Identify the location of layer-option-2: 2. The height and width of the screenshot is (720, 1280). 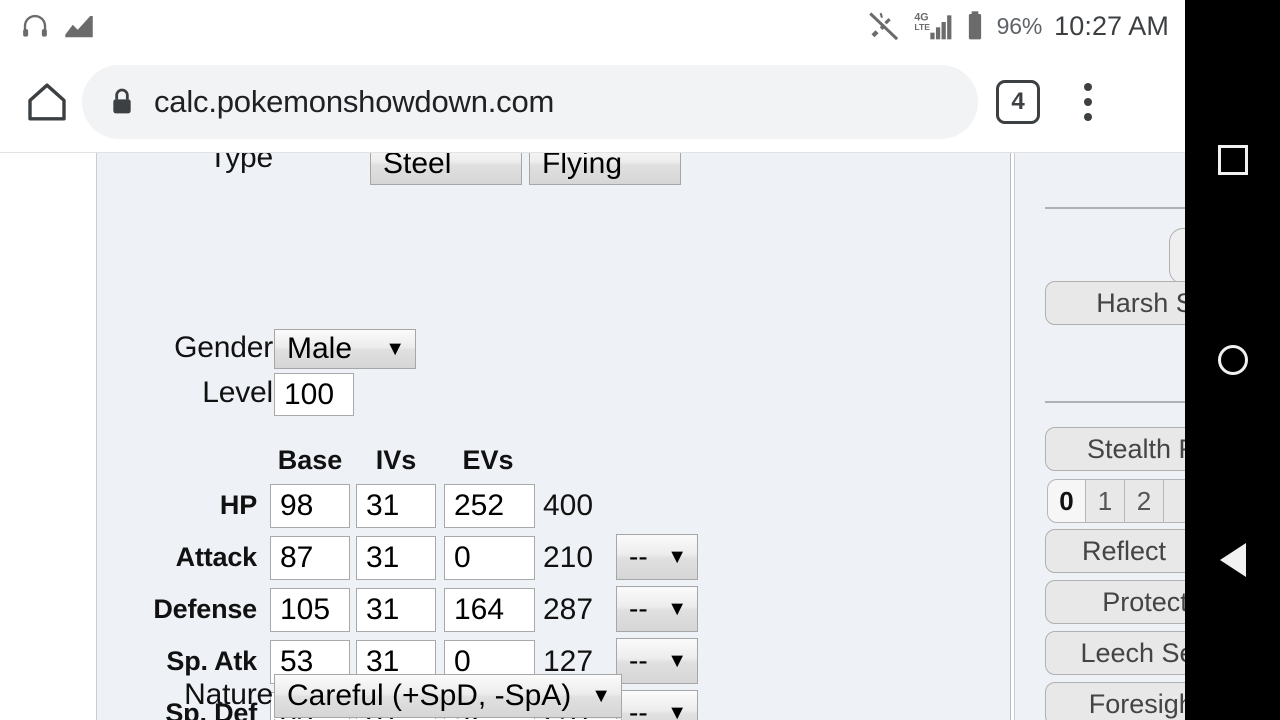
(1144, 501).